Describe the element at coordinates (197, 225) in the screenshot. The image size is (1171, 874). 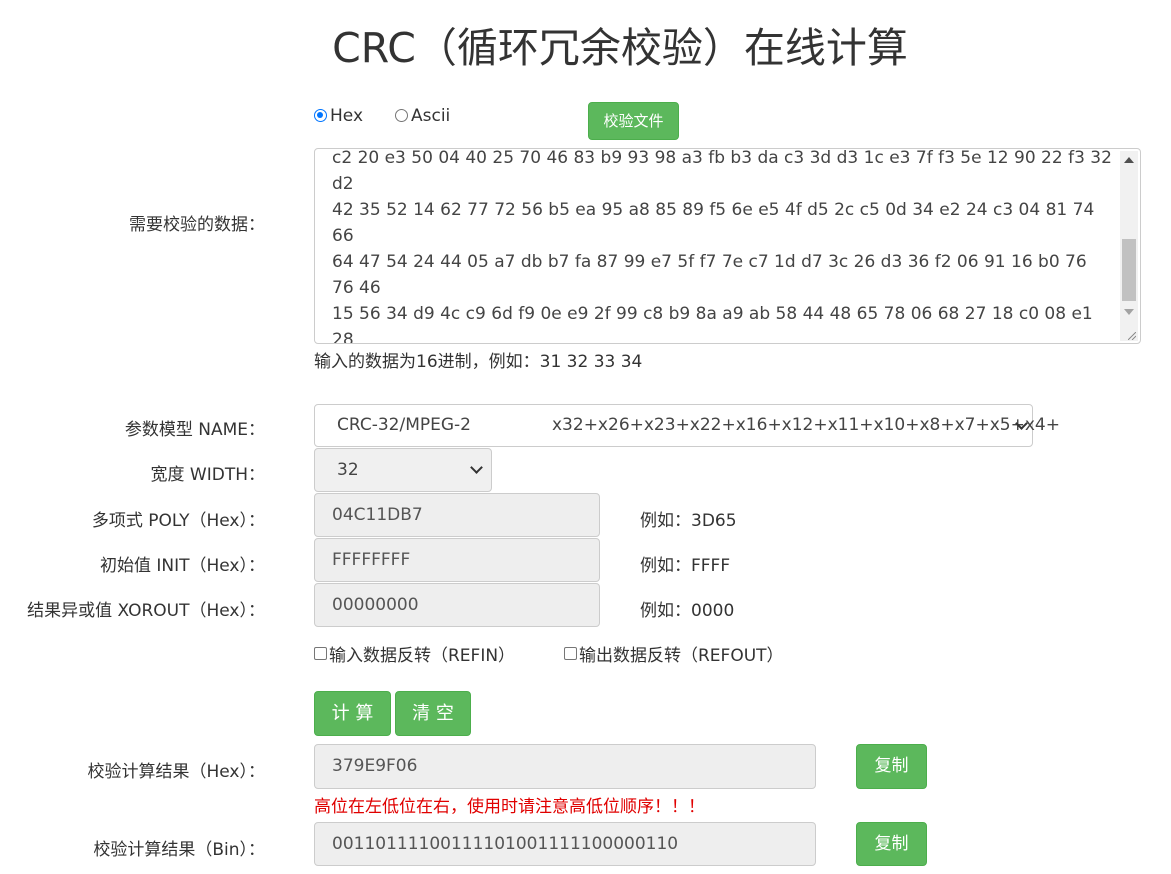
I see `data-label: 需要校验的数据：` at that location.